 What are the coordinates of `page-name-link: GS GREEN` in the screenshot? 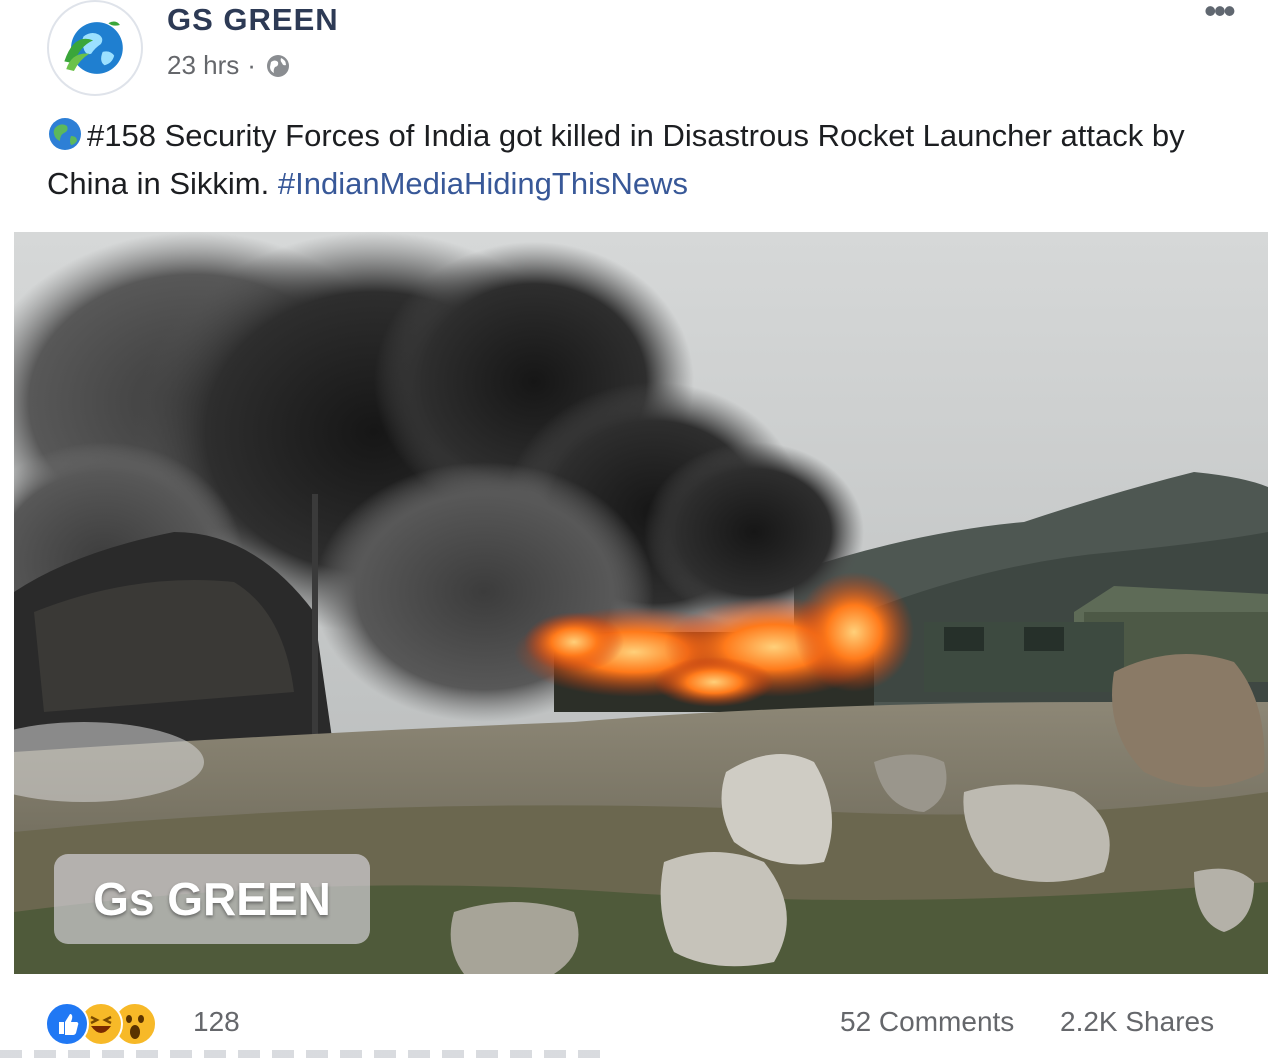 It's located at (253, 20).